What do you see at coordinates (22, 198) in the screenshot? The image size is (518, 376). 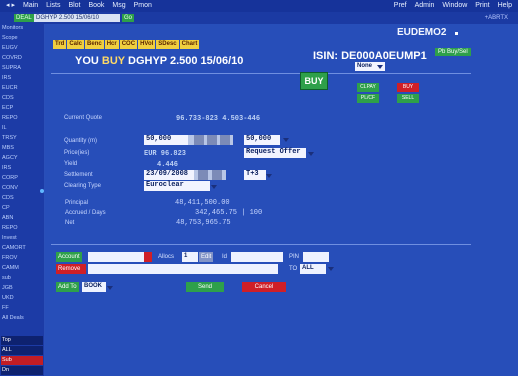 I see `sidebar-item-cds-2: CDS` at bounding box center [22, 198].